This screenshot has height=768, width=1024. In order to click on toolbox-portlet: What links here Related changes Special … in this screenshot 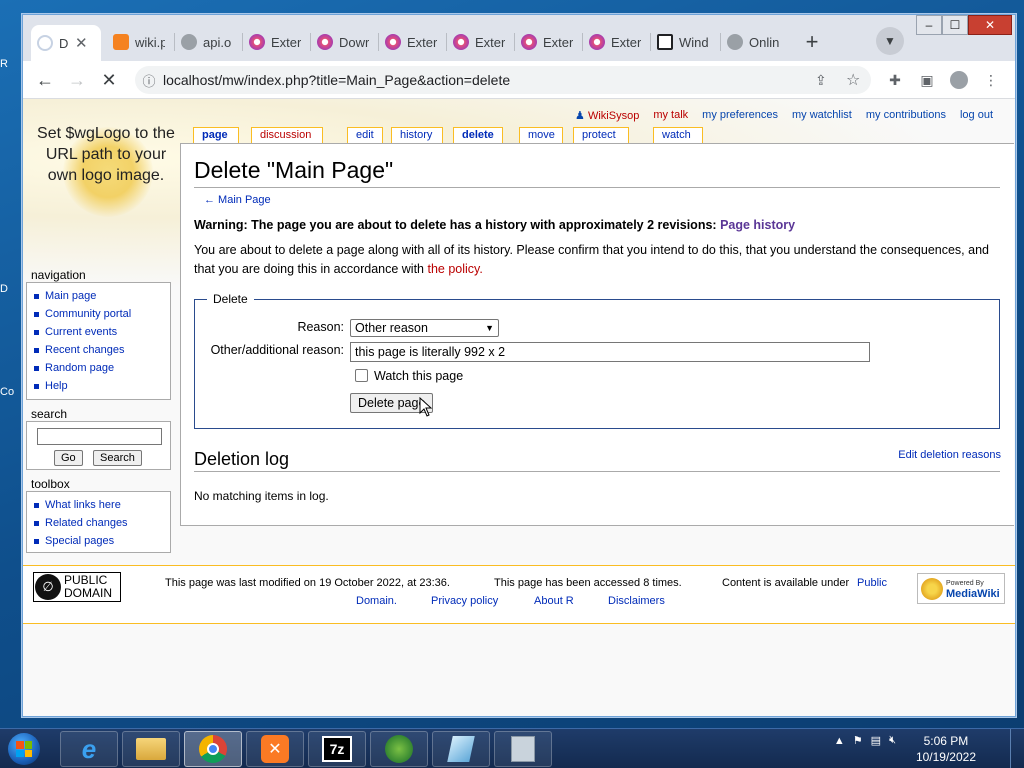, I will do `click(98, 522)`.